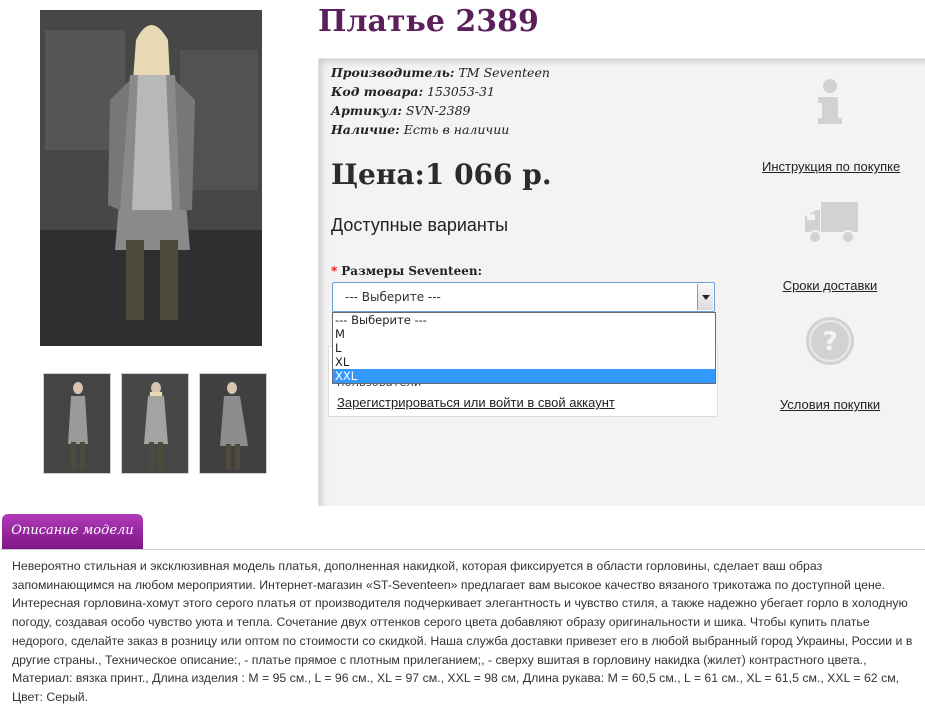 The width and height of the screenshot is (925, 724). What do you see at coordinates (334, 271) in the screenshot?
I see `required-mark: *` at bounding box center [334, 271].